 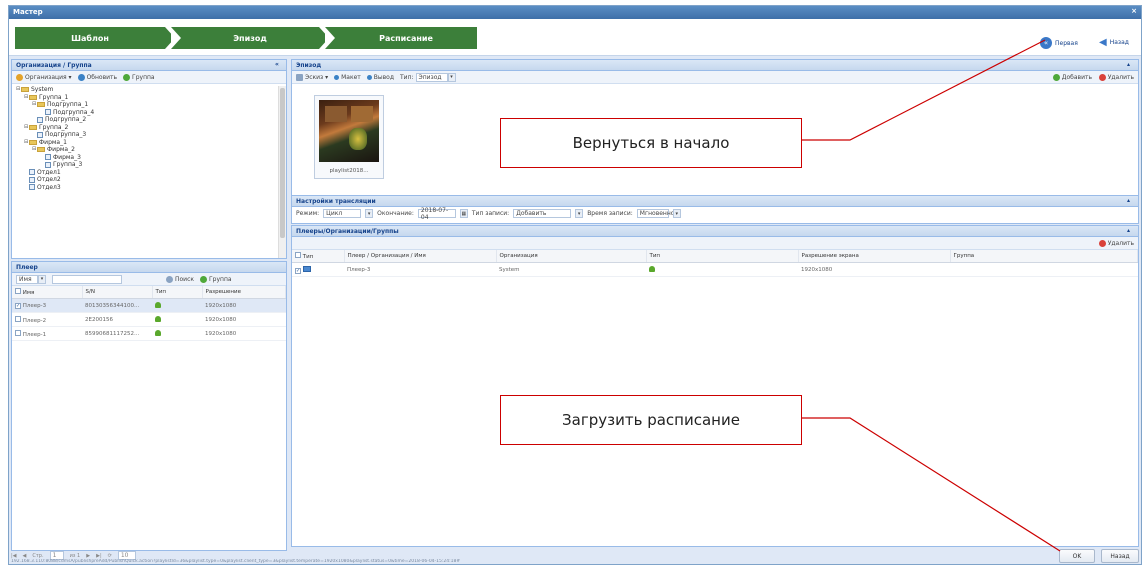 I want to click on tree-node-label: Группа_3, so click(x=68, y=164).